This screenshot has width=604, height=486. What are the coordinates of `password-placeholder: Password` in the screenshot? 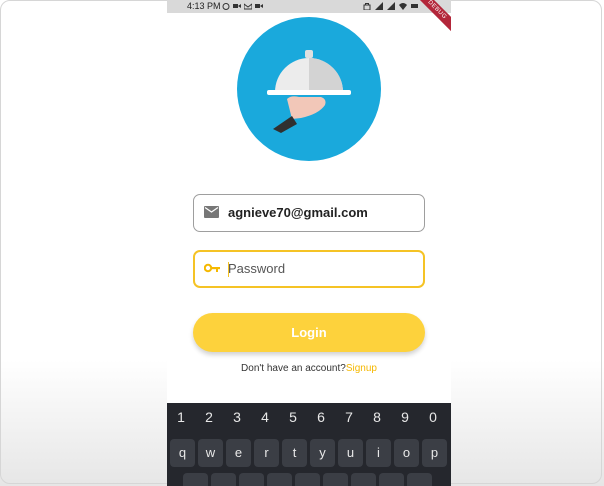 It's located at (257, 268).